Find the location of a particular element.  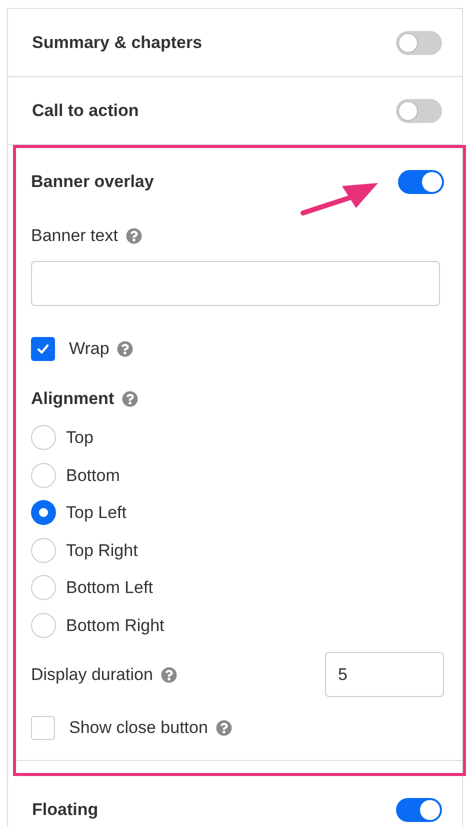

checkbox-label: Show close button is located at coordinates (138, 728).